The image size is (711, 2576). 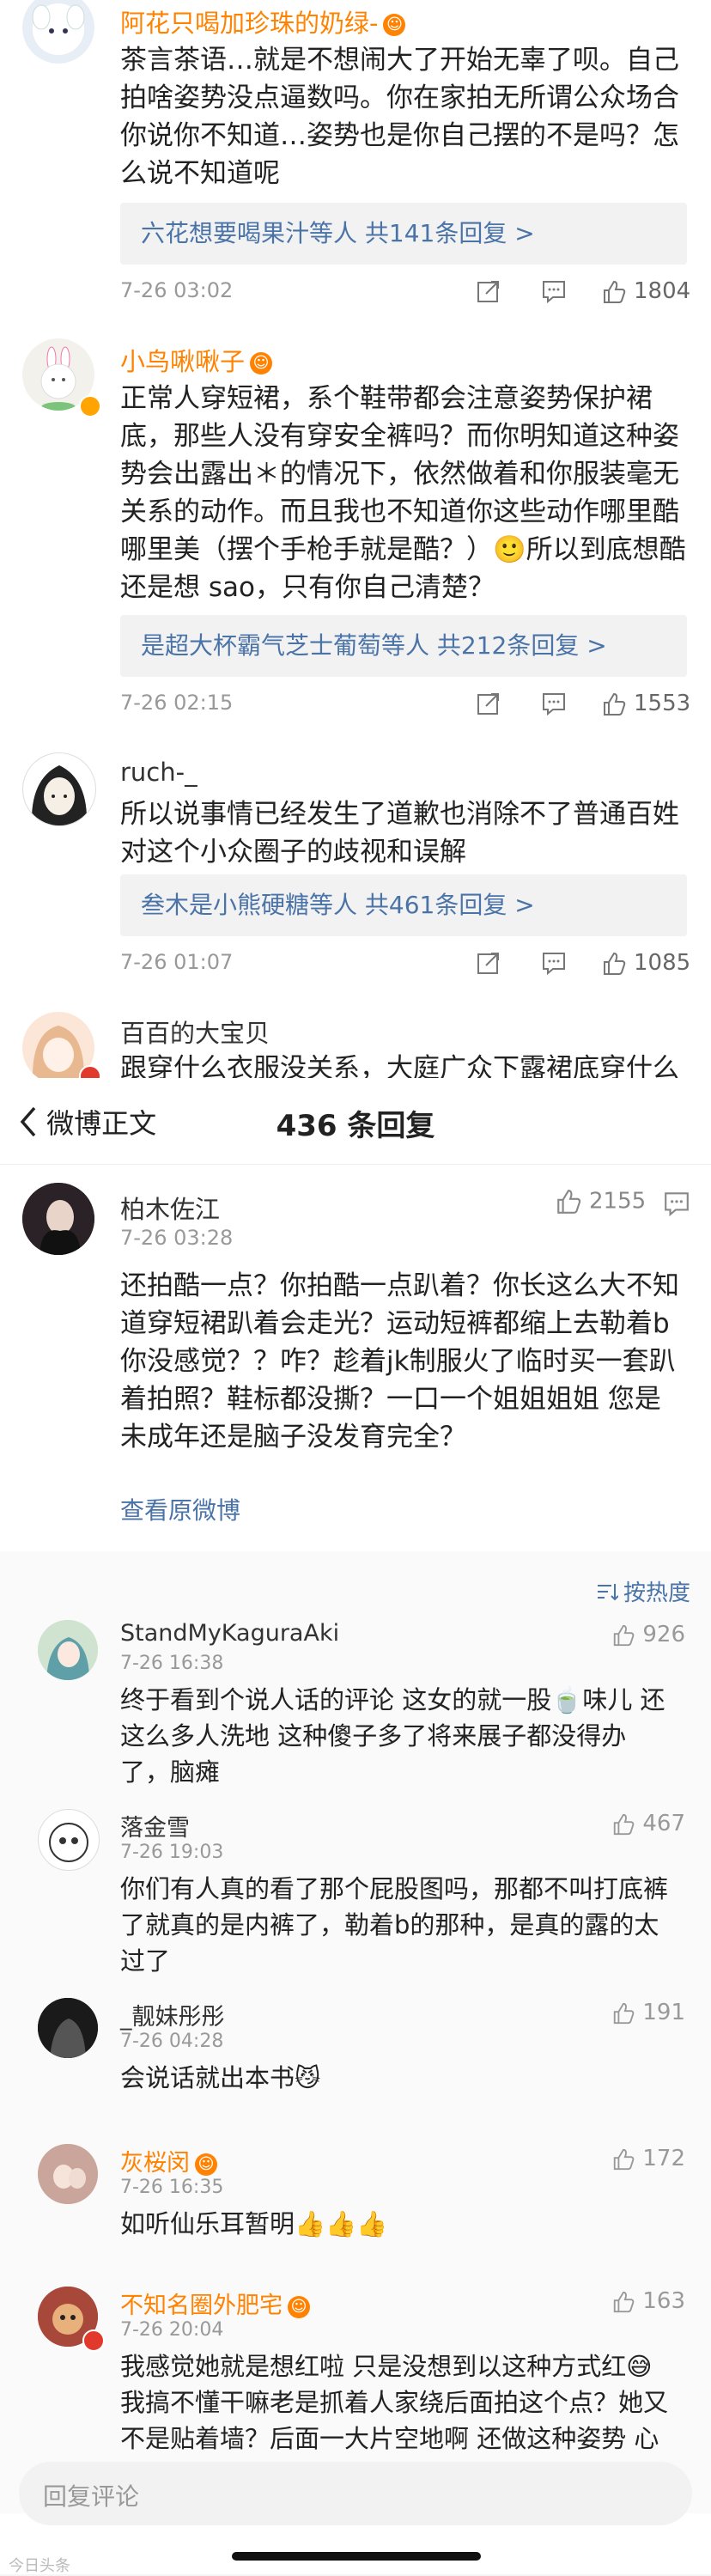 I want to click on commenter-name: 落金雪, so click(x=155, y=1825).